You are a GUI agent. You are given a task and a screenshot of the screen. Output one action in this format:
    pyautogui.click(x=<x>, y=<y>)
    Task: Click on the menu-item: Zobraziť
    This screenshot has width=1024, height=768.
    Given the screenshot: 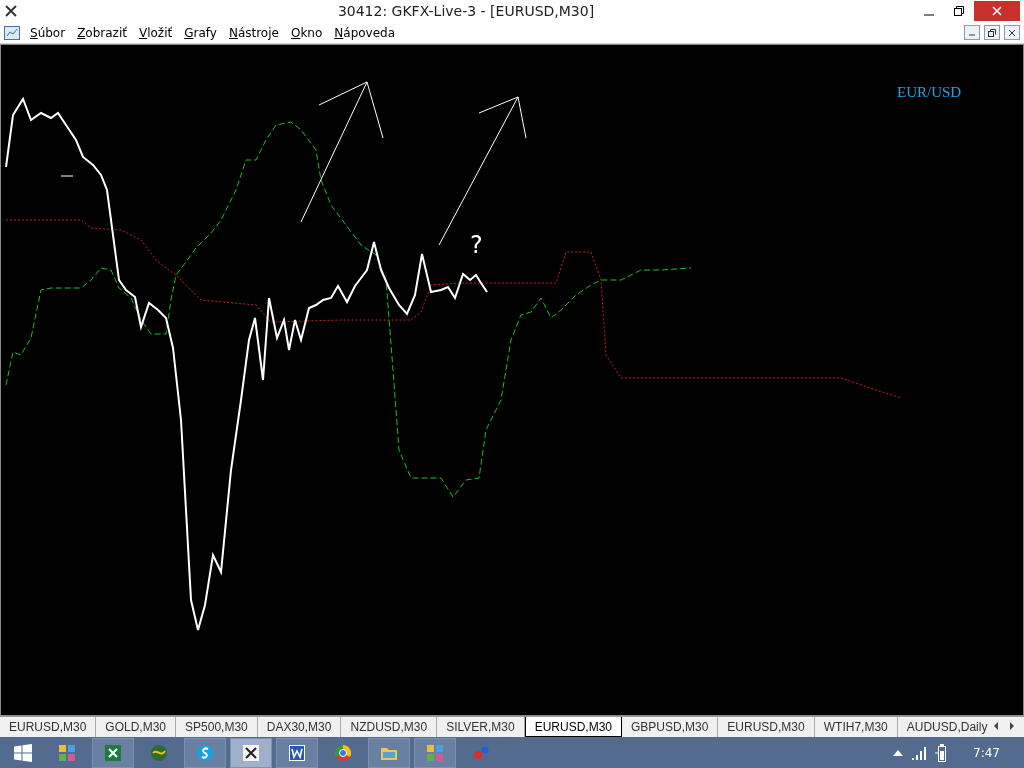 What is the action you would take?
    pyautogui.click(x=102, y=32)
    